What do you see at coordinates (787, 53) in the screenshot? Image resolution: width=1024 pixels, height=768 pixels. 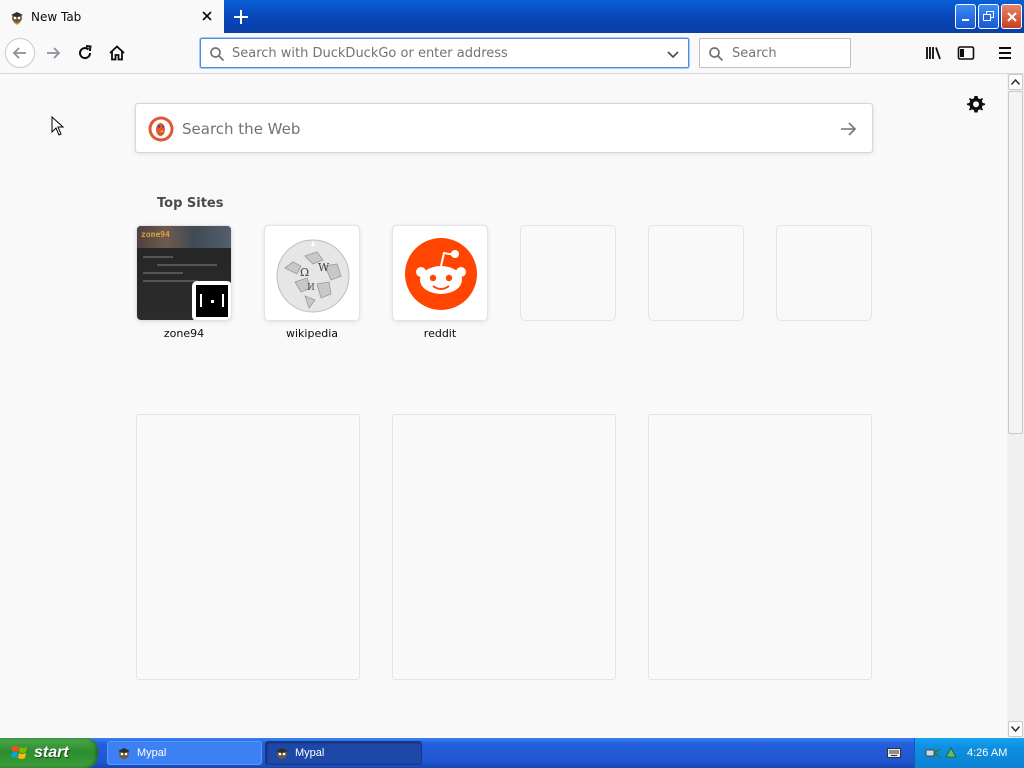 I see `search-input` at bounding box center [787, 53].